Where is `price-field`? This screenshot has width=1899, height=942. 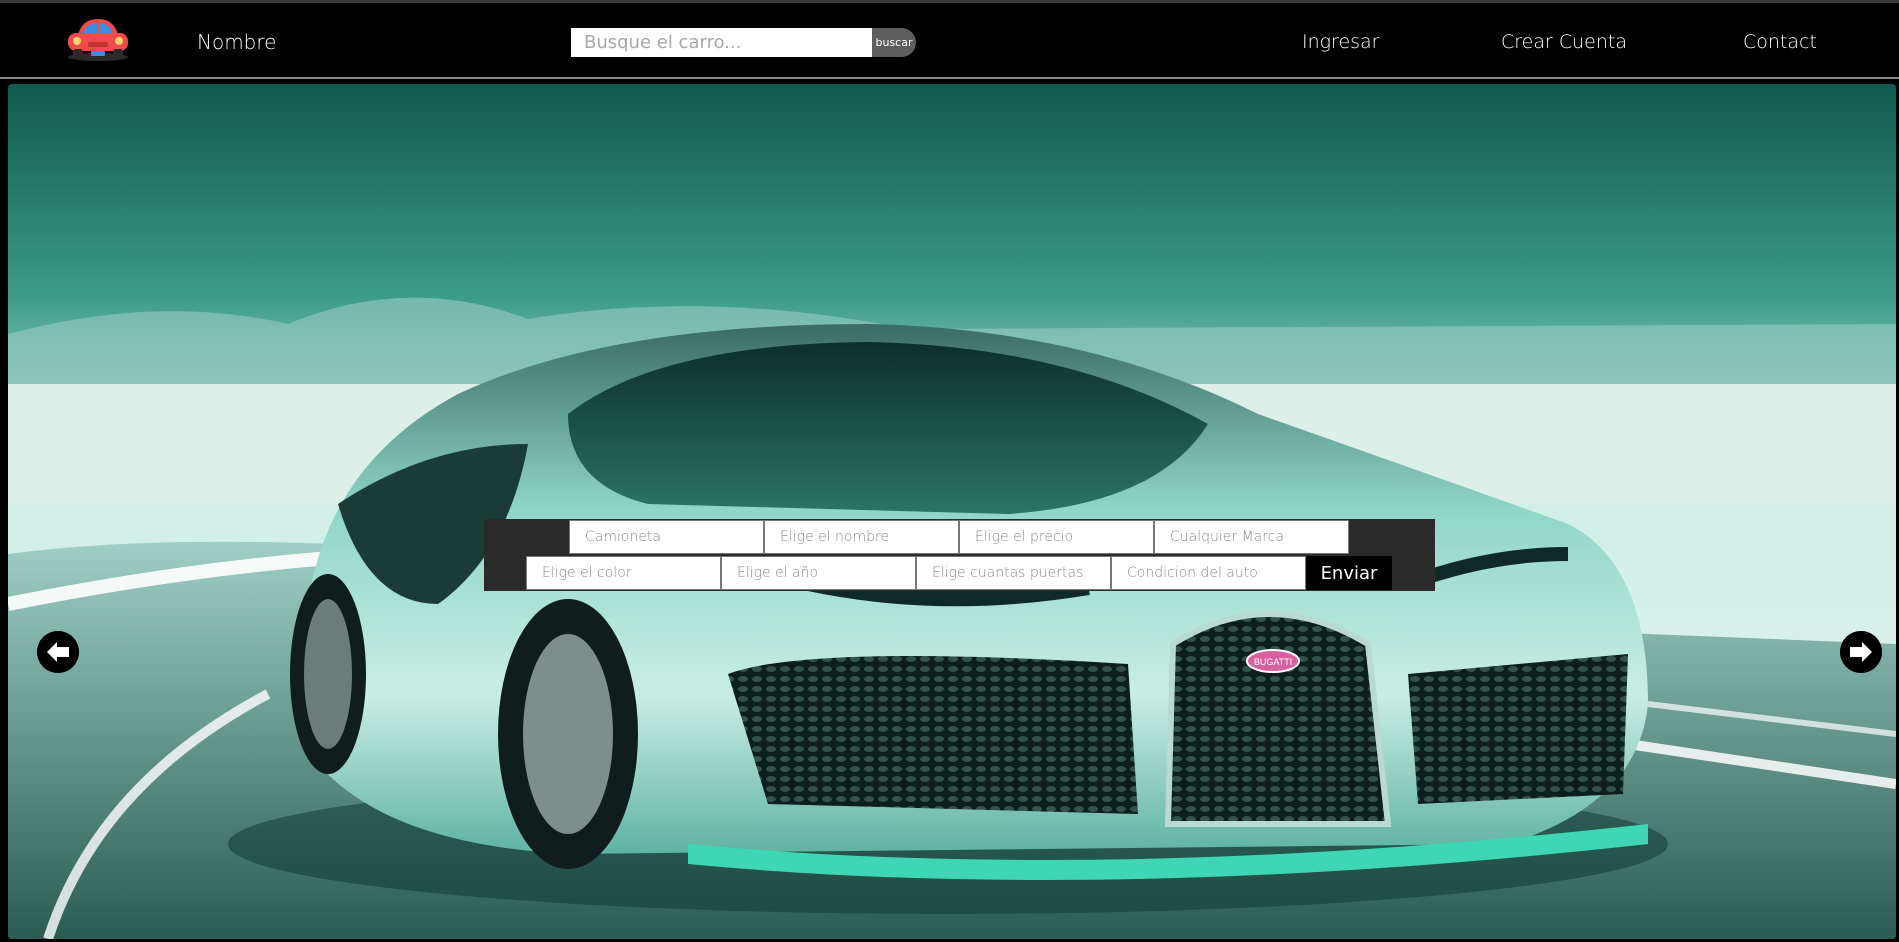 price-field is located at coordinates (1056, 537).